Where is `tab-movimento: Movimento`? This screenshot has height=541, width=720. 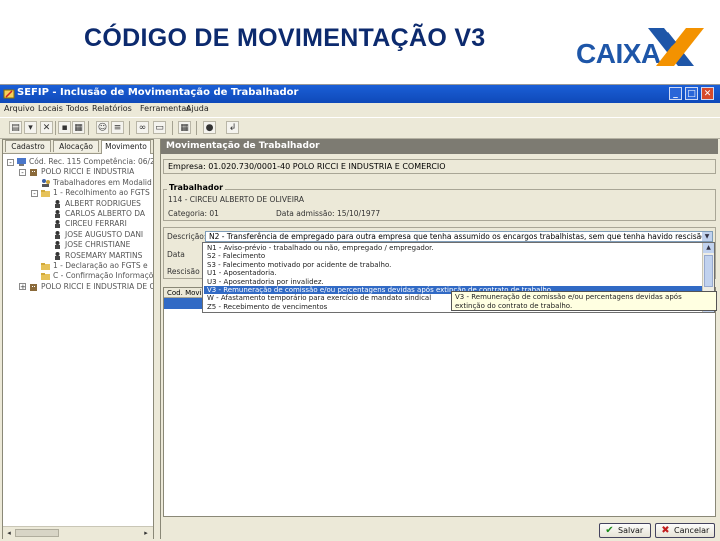
tab-movimento: Movimento is located at coordinates (126, 147).